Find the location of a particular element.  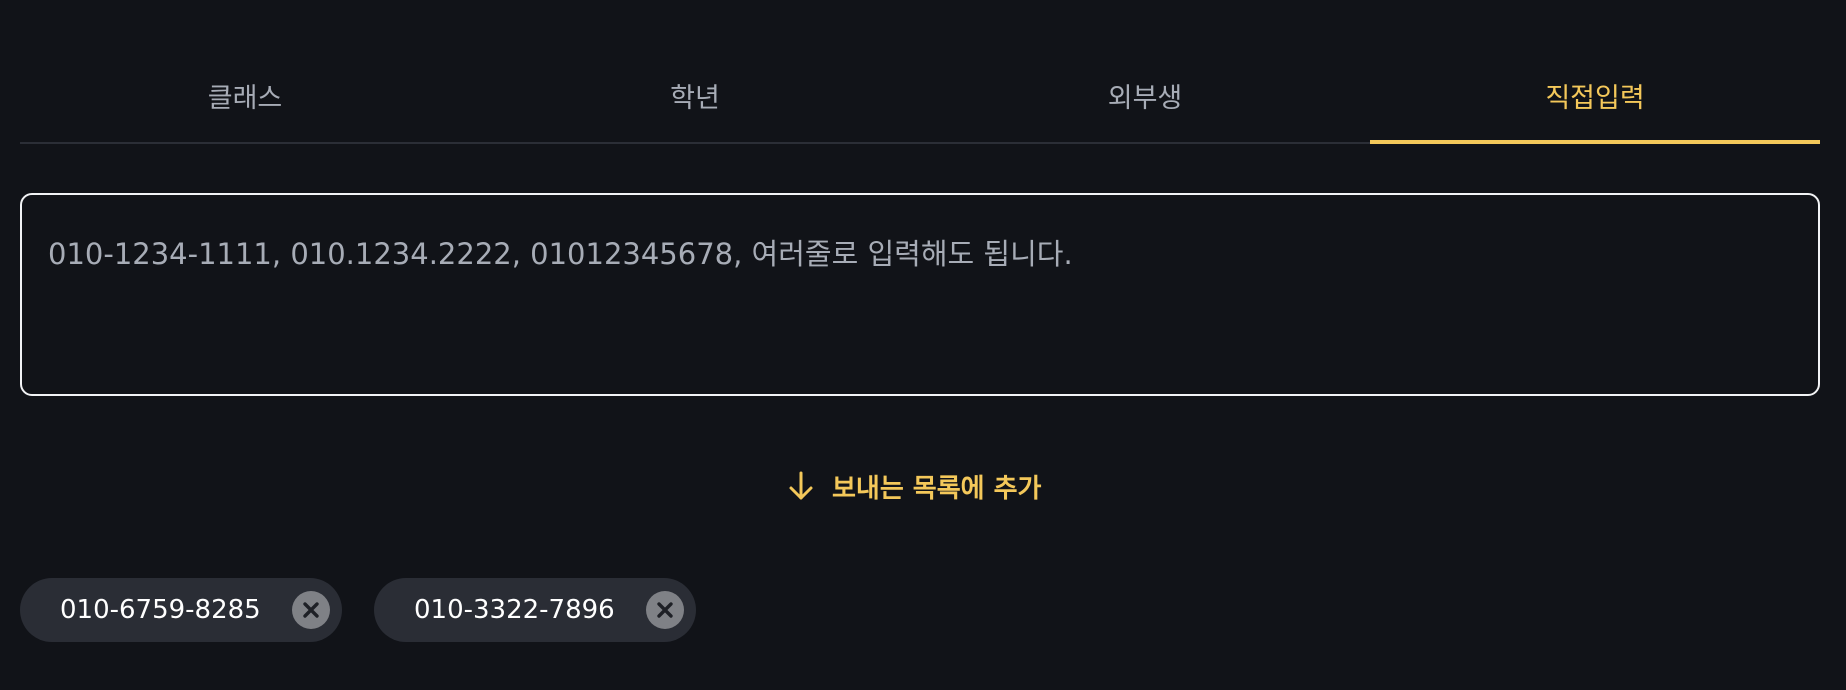

tab-label: 직접입력 is located at coordinates (1595, 98).